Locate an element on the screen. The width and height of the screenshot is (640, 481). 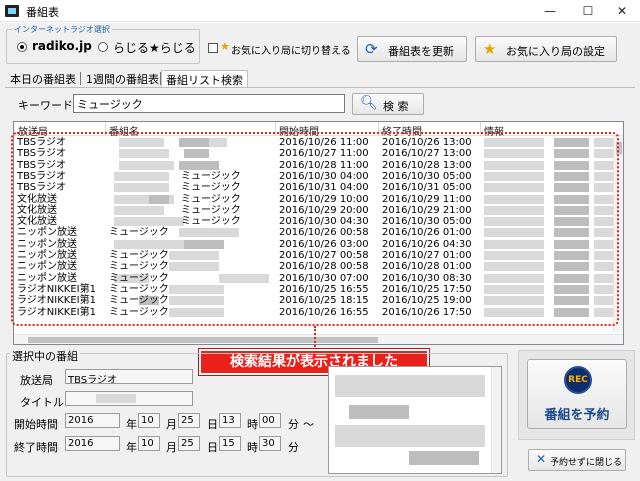
tab-week: 1週間の番組表 is located at coordinates (122, 78).